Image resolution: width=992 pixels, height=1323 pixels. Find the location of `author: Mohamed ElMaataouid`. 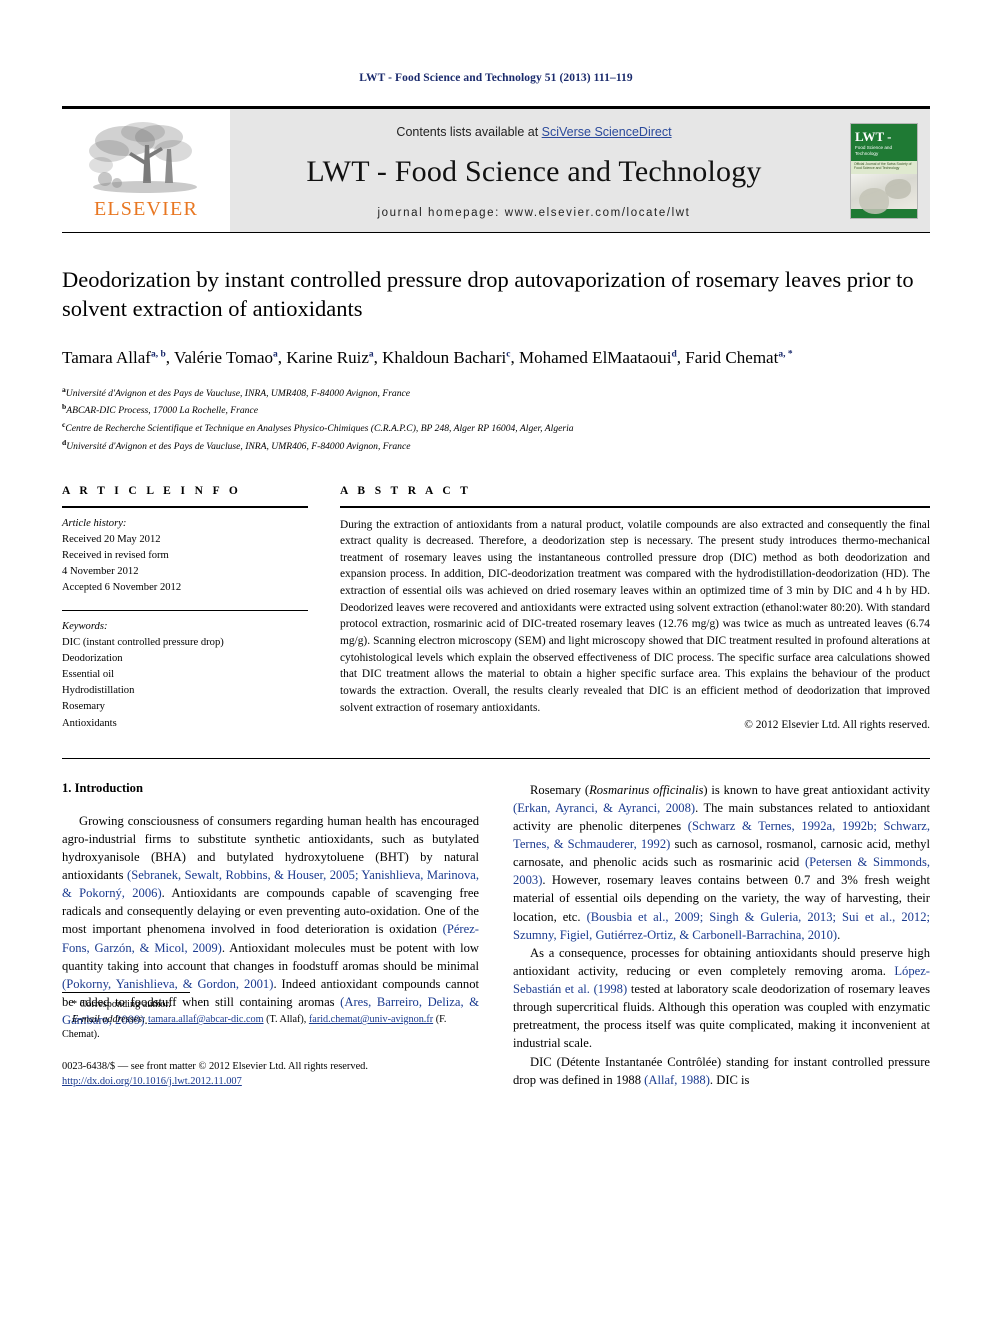

author: Mohamed ElMaataouid is located at coordinates (598, 357).